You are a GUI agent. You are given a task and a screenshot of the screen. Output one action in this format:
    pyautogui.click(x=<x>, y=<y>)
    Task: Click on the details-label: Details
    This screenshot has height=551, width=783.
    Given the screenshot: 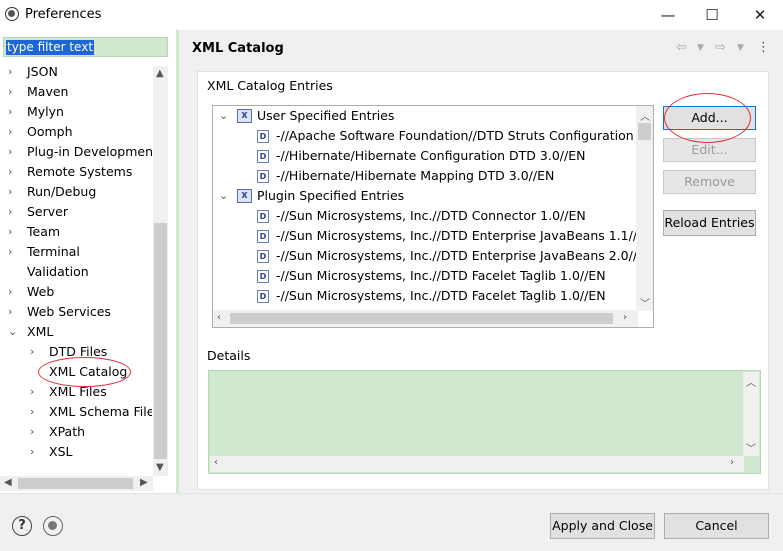 What is the action you would take?
    pyautogui.click(x=229, y=355)
    